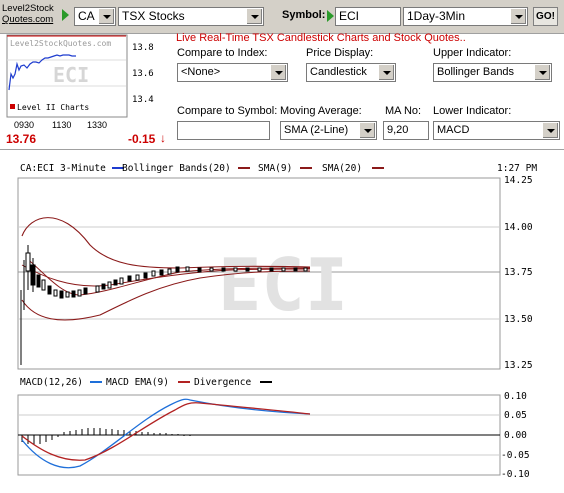  I want to click on chart-time: 1:27 PM, so click(517, 168).